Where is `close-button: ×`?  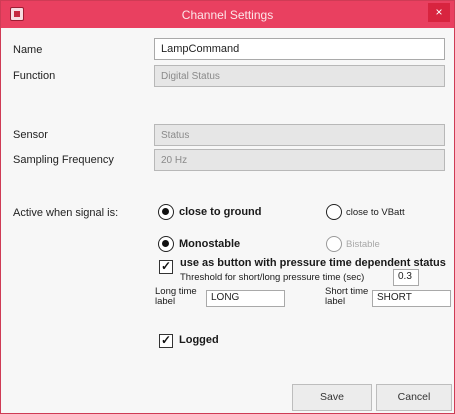 close-button: × is located at coordinates (439, 12).